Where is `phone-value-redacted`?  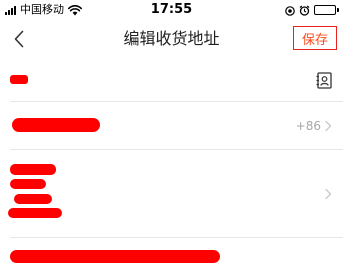
phone-value-redacted is located at coordinates (56, 125).